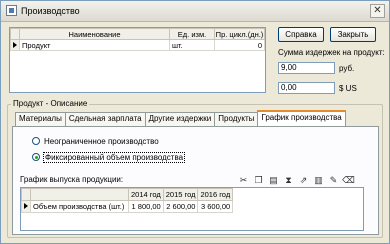 This screenshot has width=390, height=244. Describe the element at coordinates (101, 141) in the screenshot. I see `radio-unlimited-label: Неограниченное производство` at that location.